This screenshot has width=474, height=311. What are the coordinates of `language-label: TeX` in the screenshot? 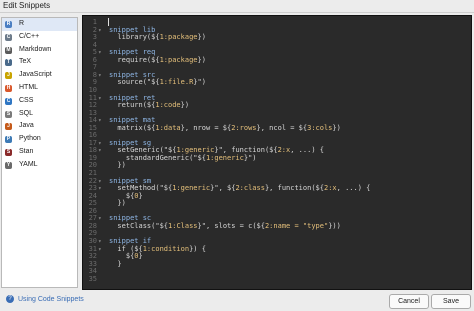 It's located at (25, 62).